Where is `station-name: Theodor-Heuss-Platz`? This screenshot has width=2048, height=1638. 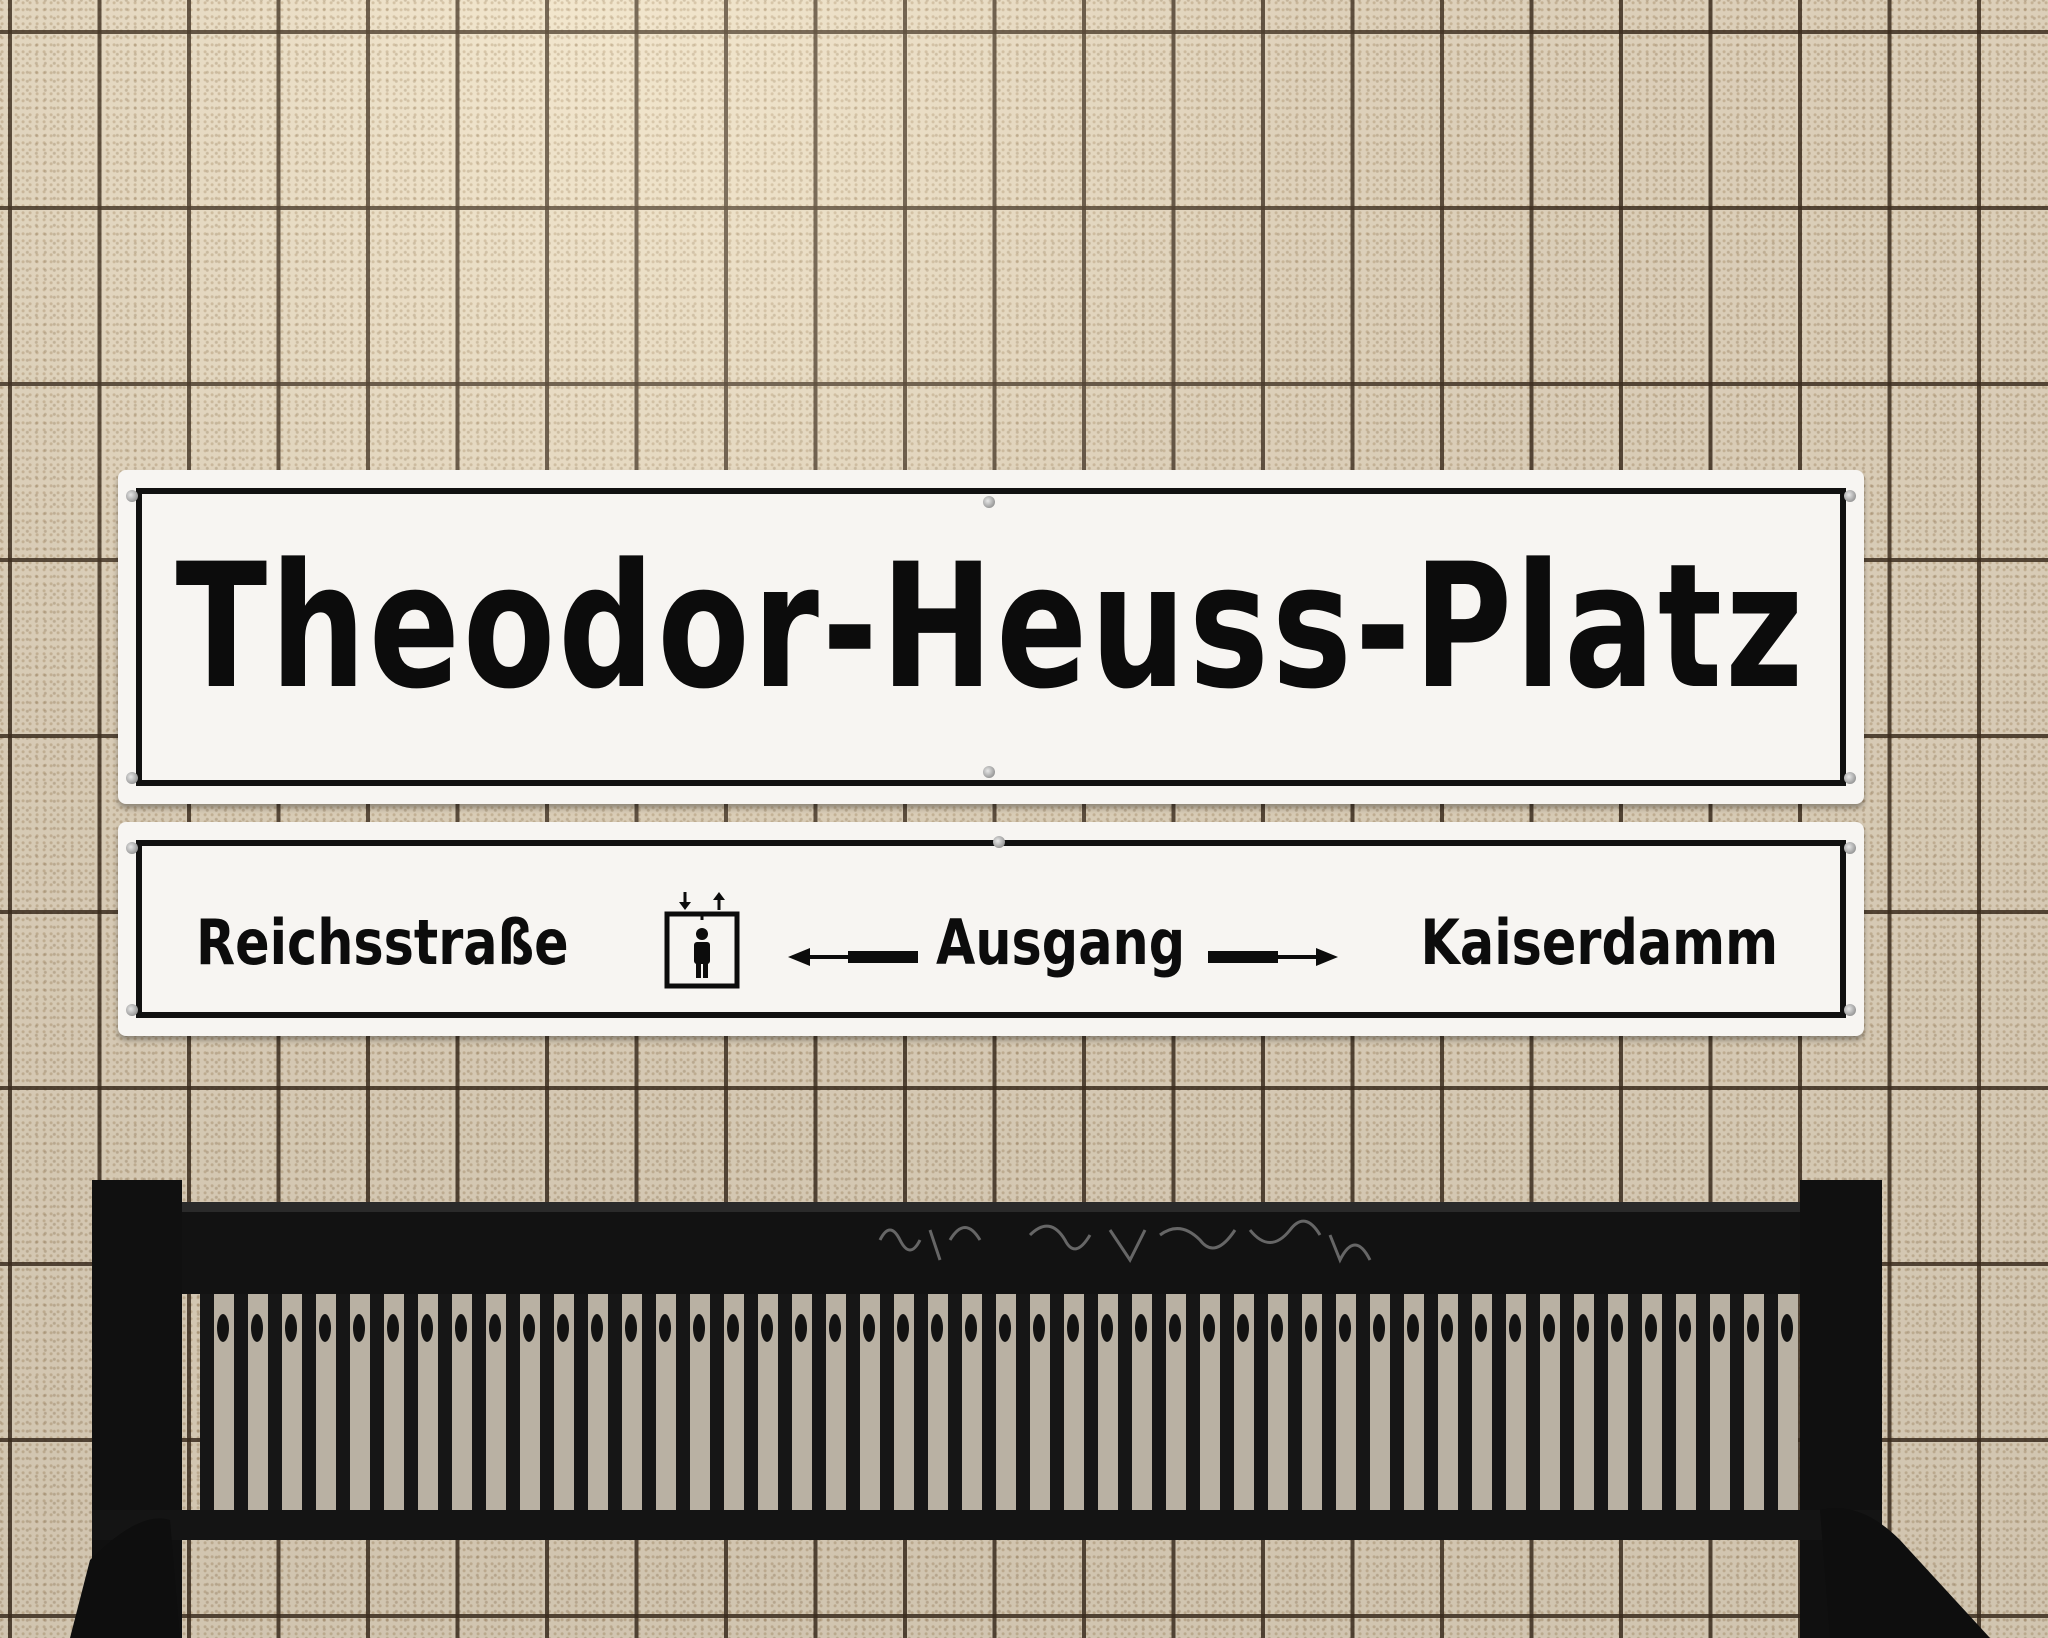
station-name: Theodor-Heuss-Platz is located at coordinates (991, 626).